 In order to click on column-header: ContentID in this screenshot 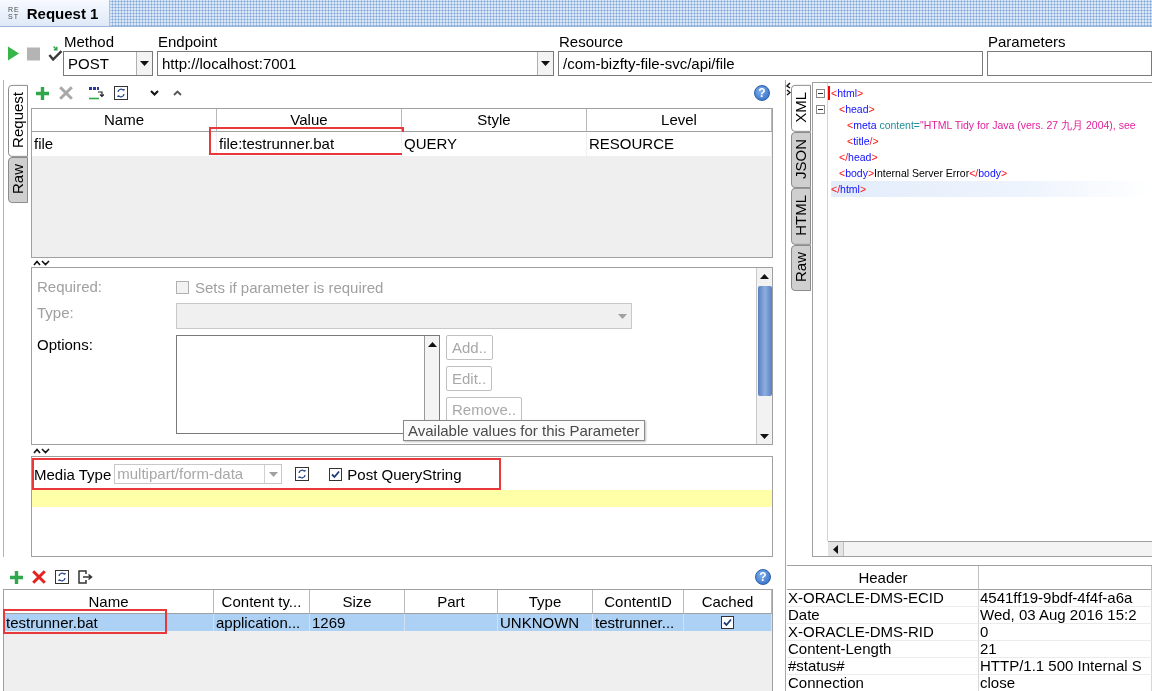, I will do `click(638, 602)`.